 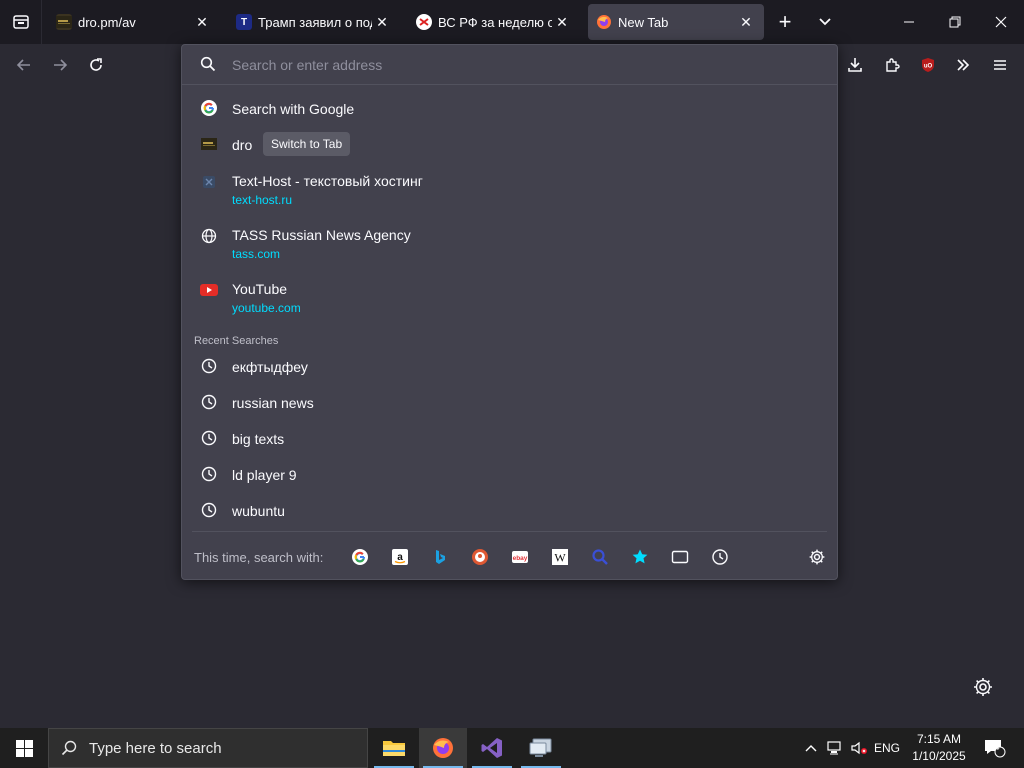 I want to click on volume-muted-icon, so click(x=859, y=748).